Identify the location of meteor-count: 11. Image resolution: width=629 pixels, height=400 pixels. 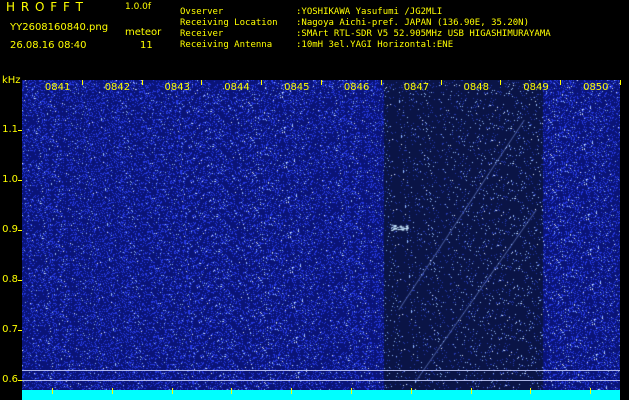
(146, 45).